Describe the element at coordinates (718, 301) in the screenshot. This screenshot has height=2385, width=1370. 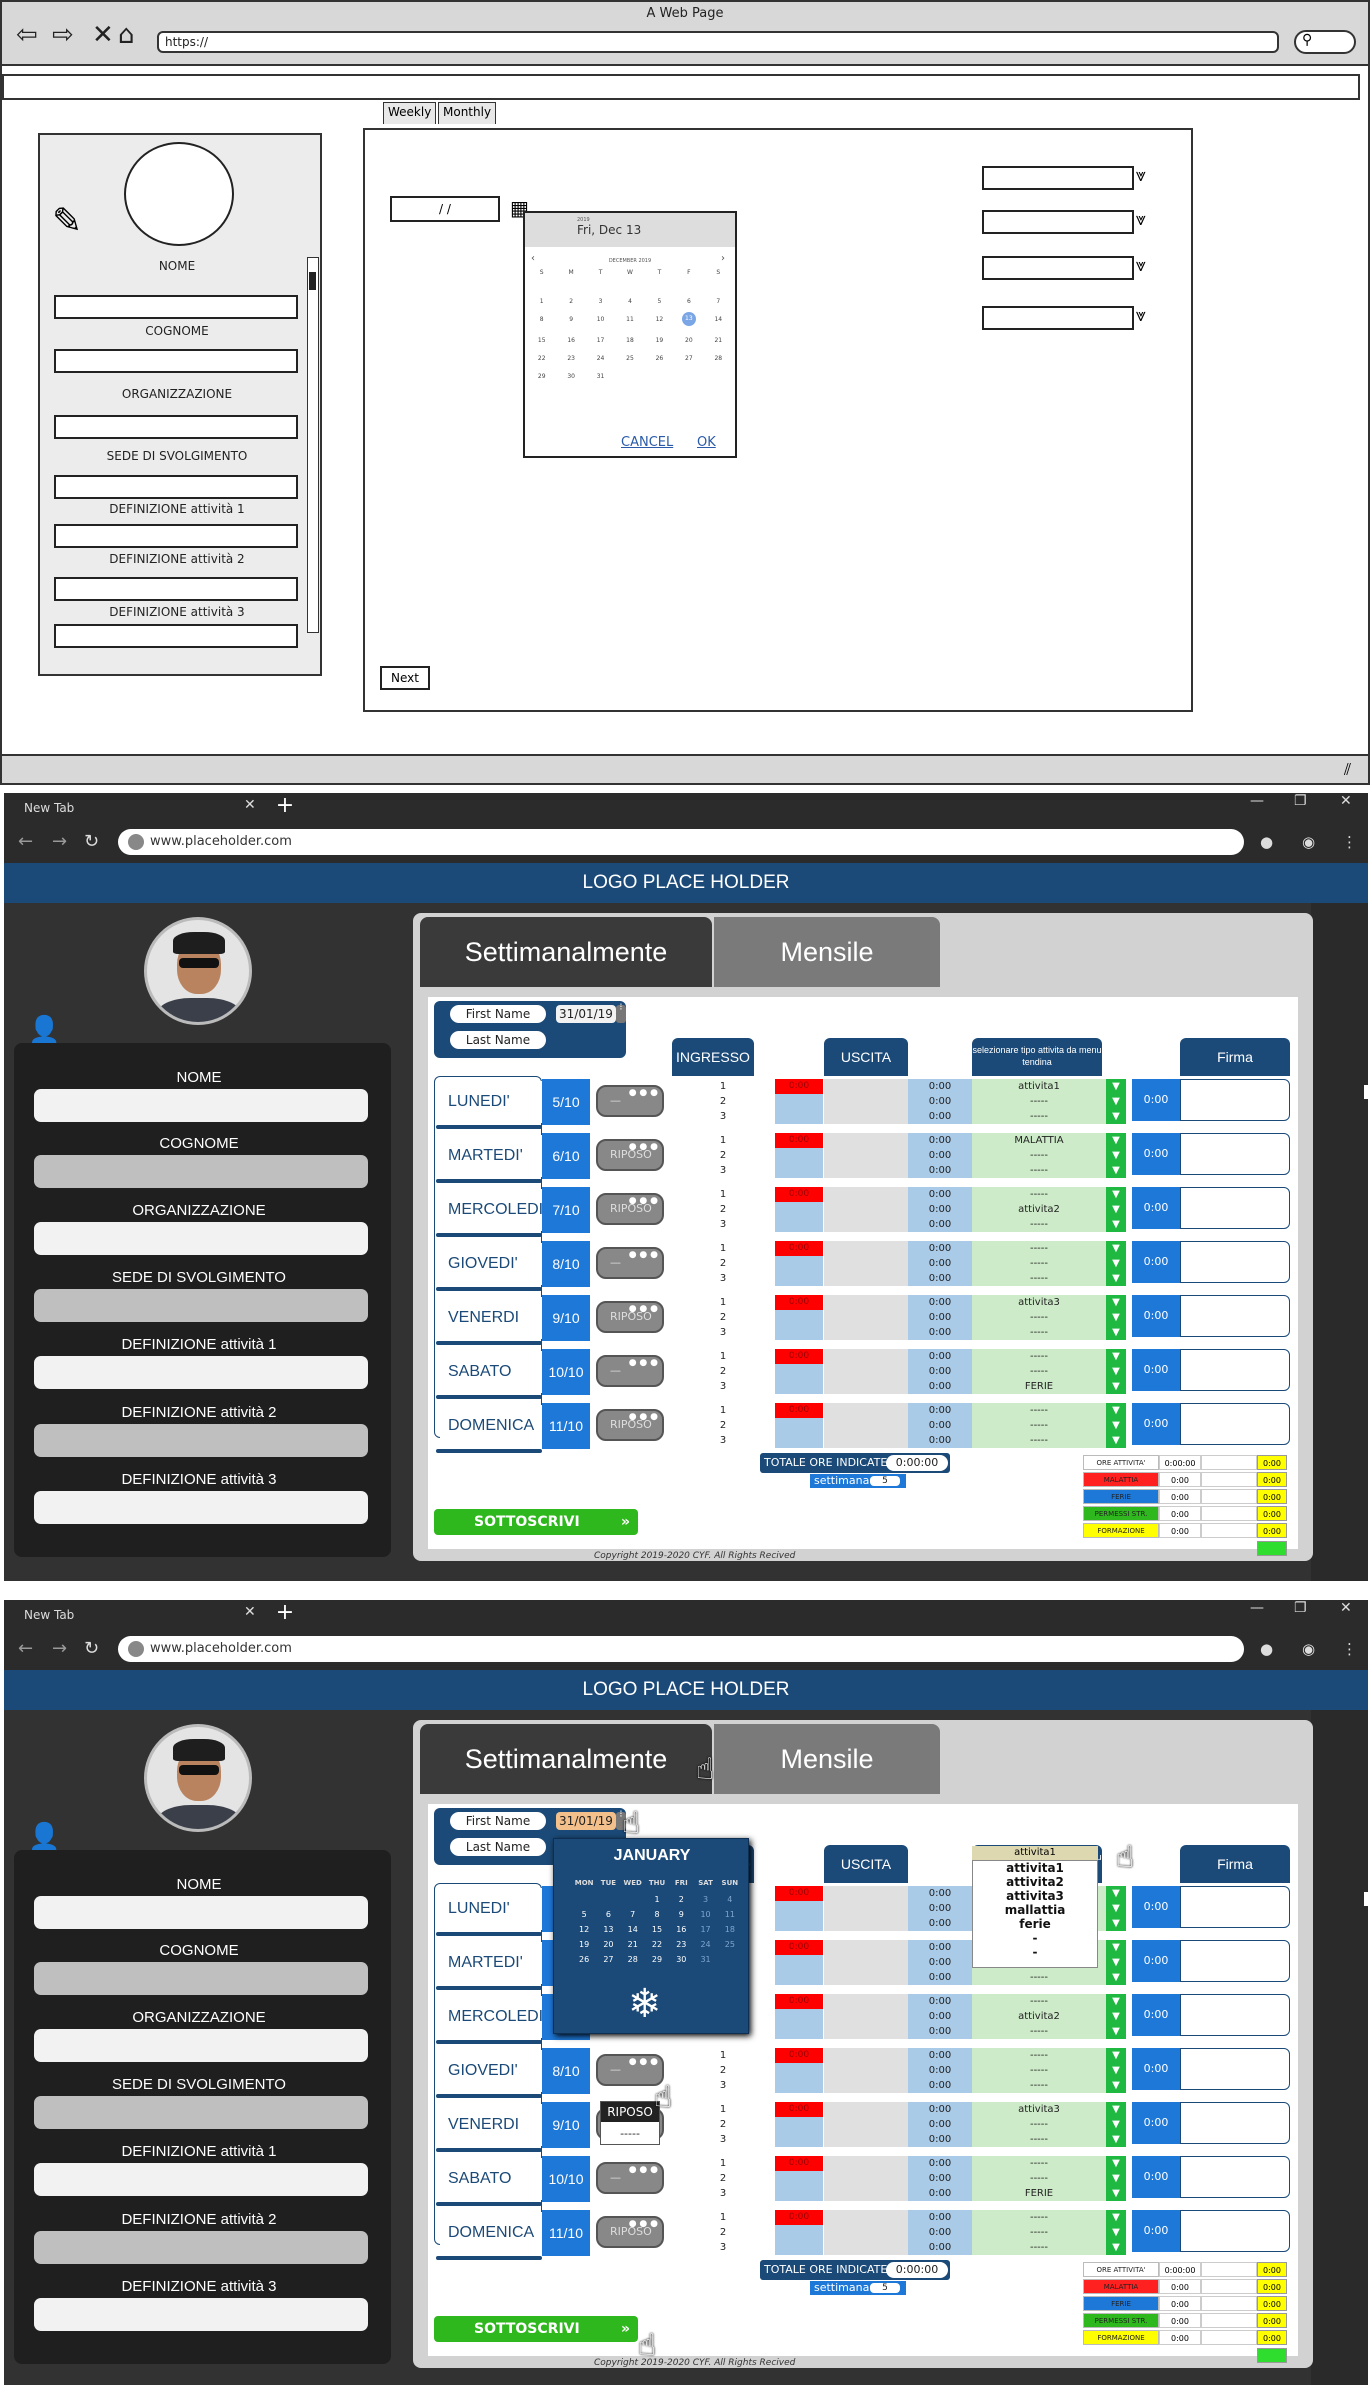
I see `day-cell: 7` at that location.